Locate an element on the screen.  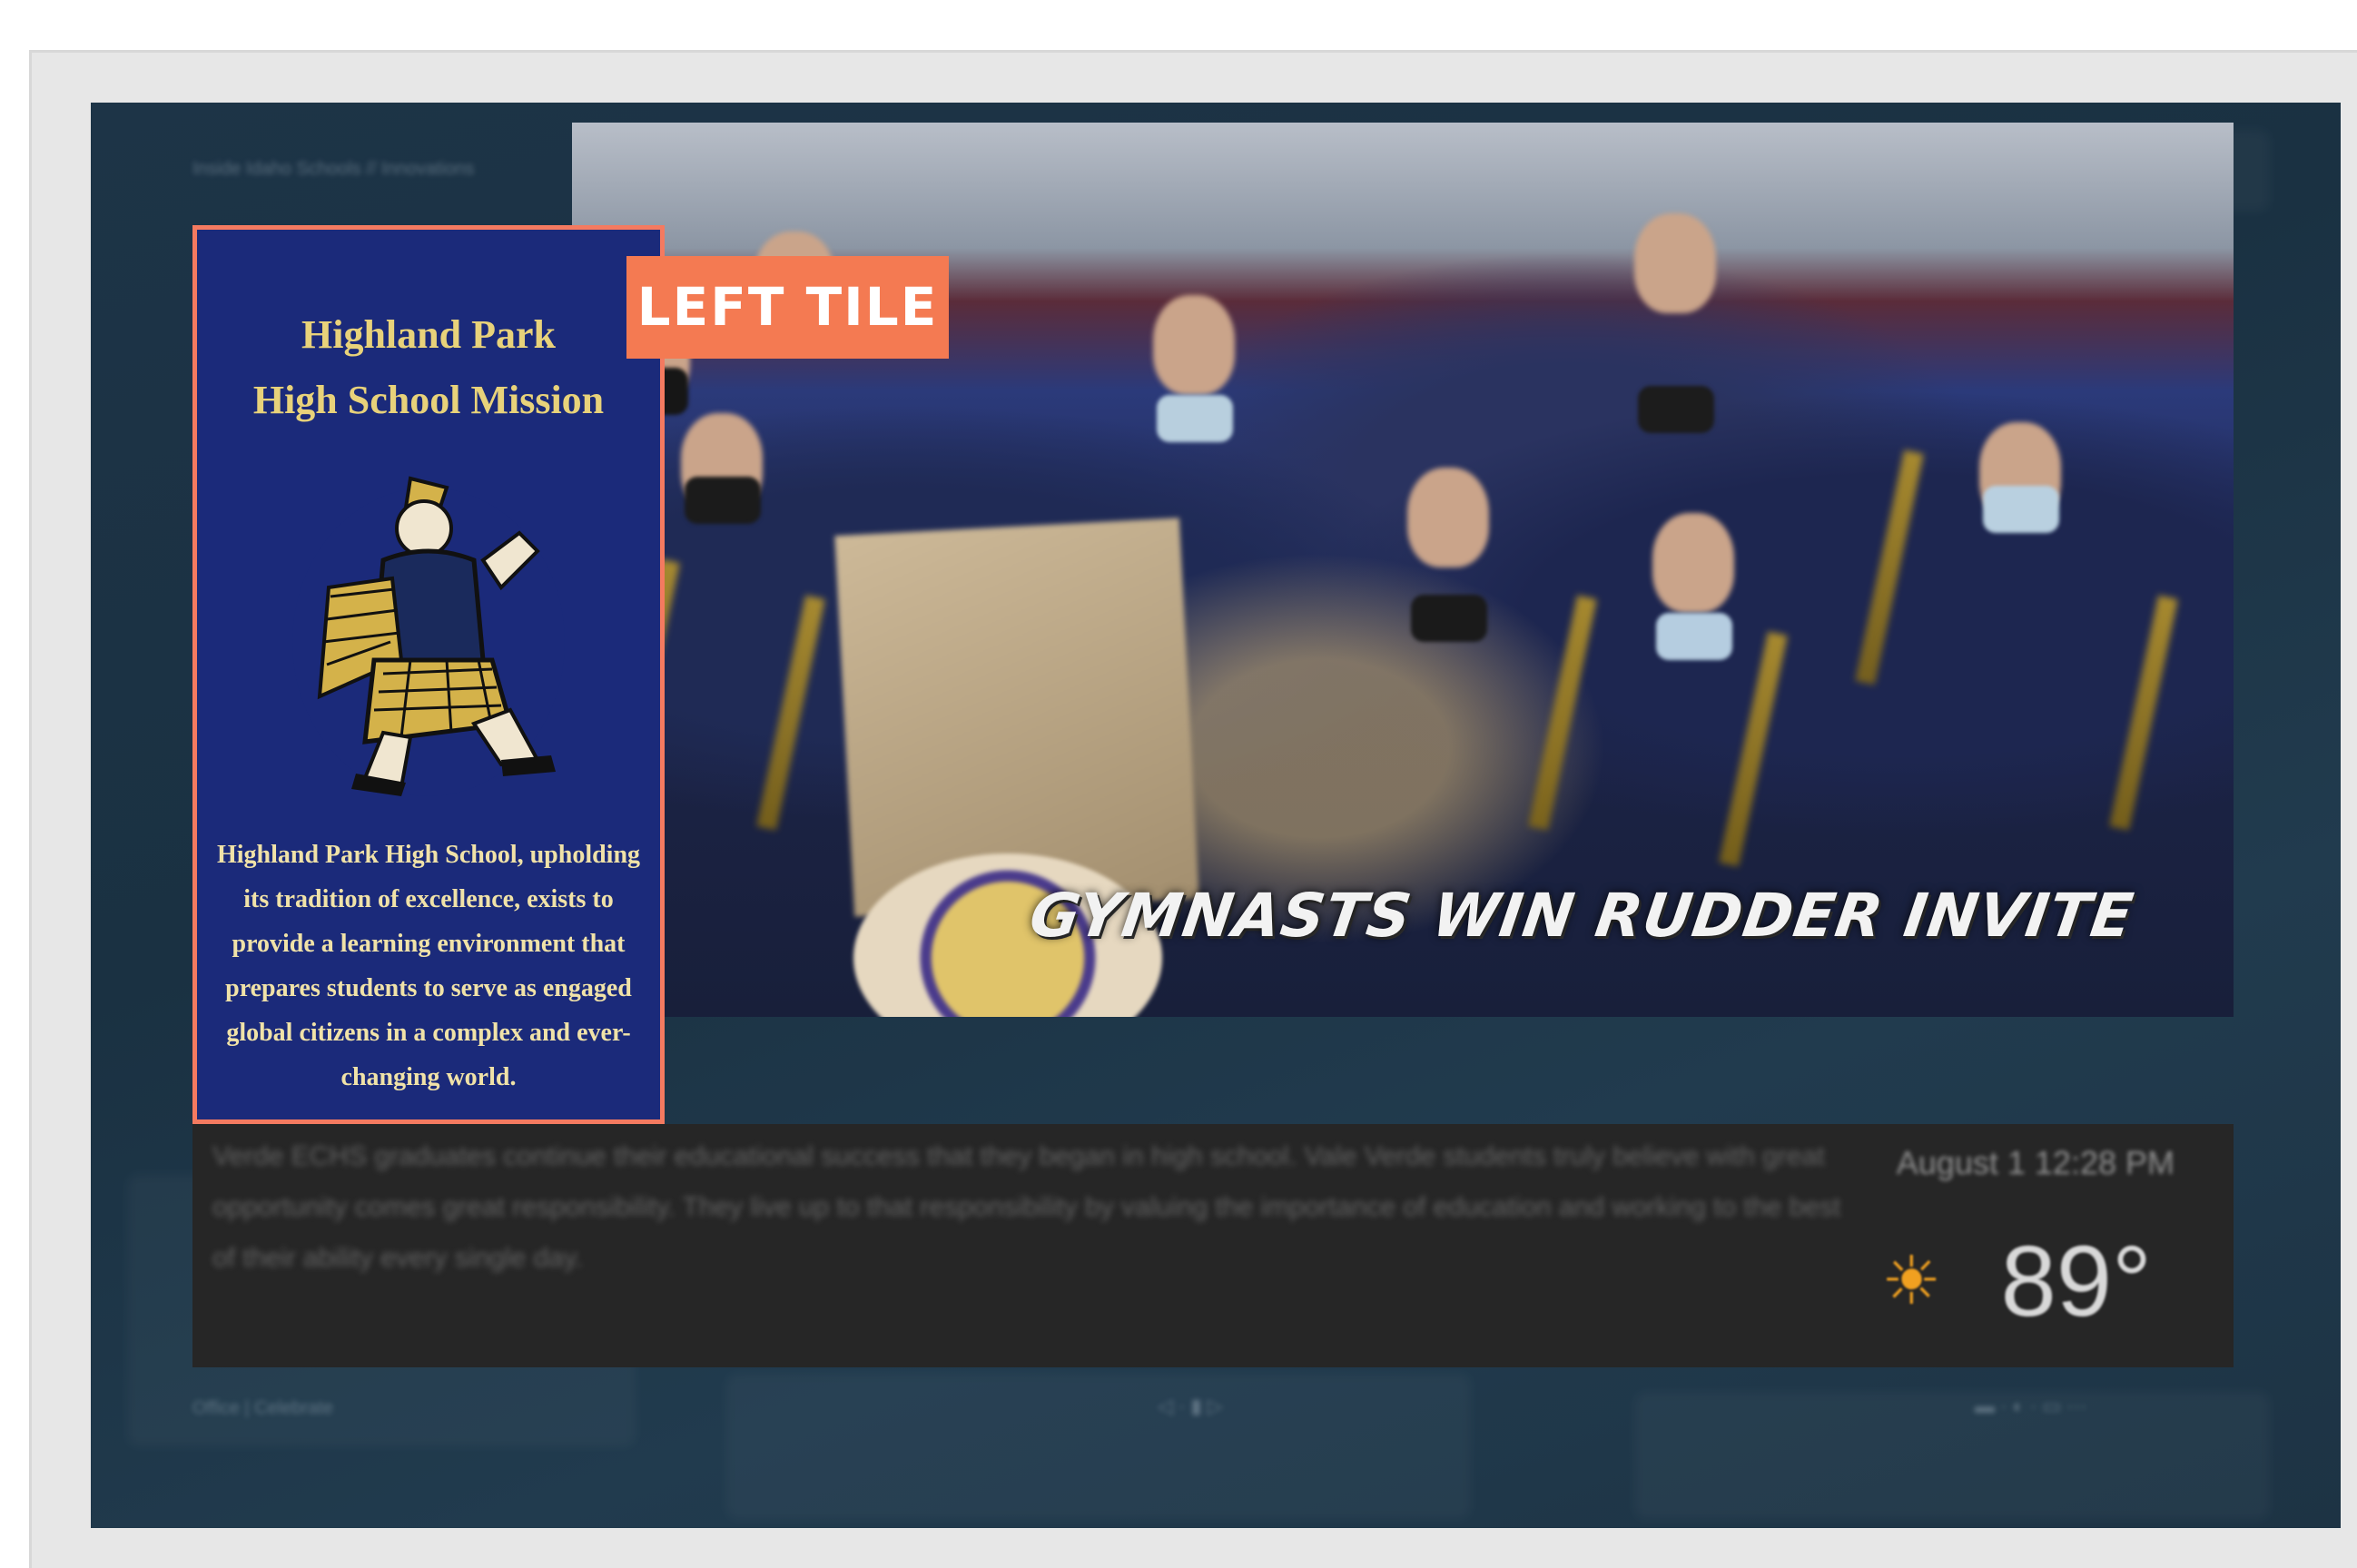
slide-headline: GYMNASTS WIN RUDDER INVITE is located at coordinates (1581, 916).